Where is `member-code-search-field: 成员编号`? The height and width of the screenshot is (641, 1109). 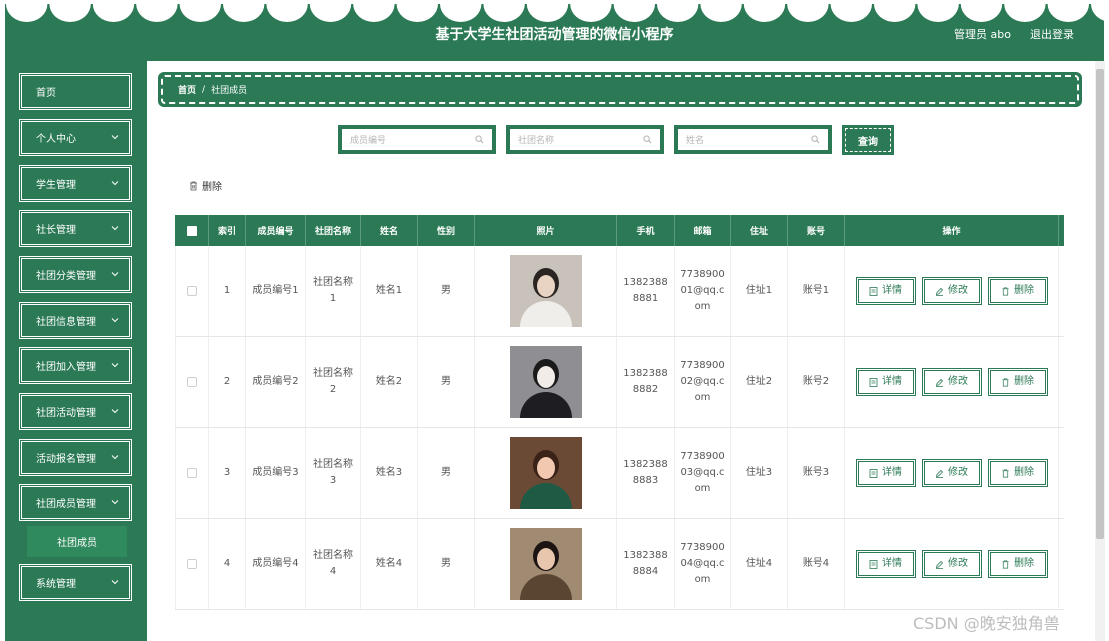 member-code-search-field: 成员编号 is located at coordinates (417, 139).